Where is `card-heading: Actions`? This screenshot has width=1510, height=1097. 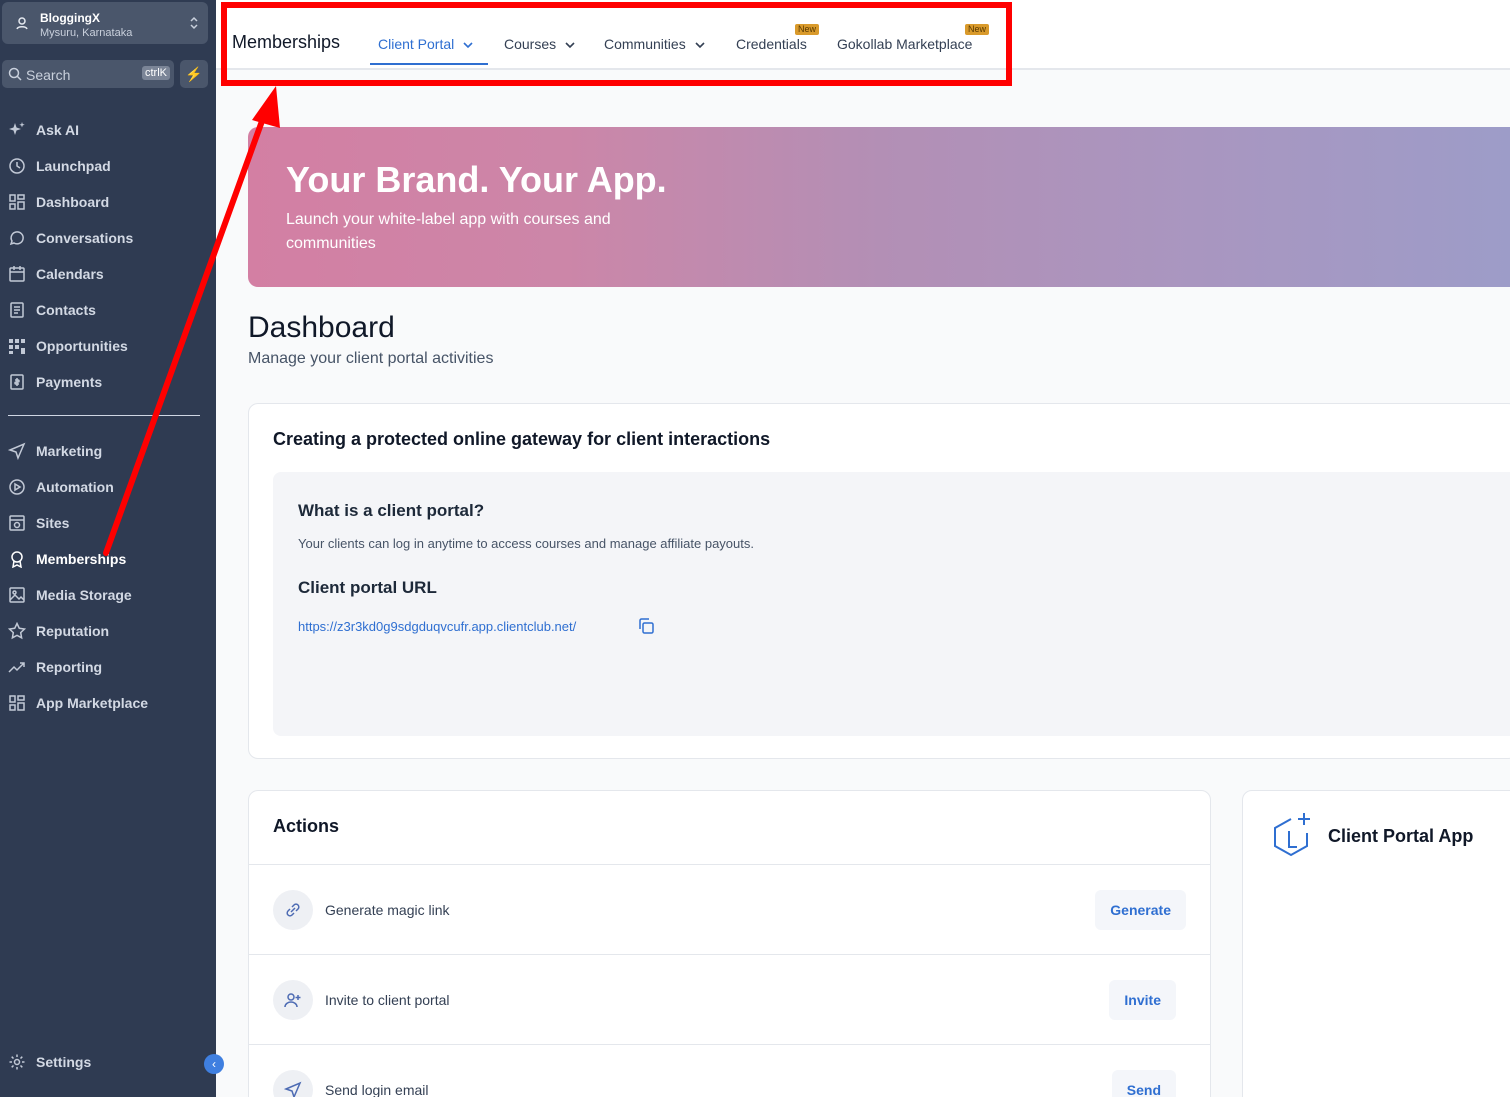
card-heading: Actions is located at coordinates (306, 826).